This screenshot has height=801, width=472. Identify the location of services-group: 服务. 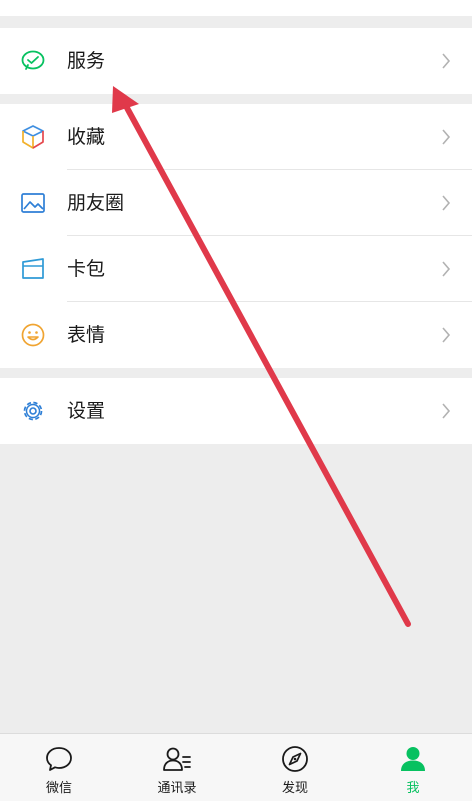
(236, 61).